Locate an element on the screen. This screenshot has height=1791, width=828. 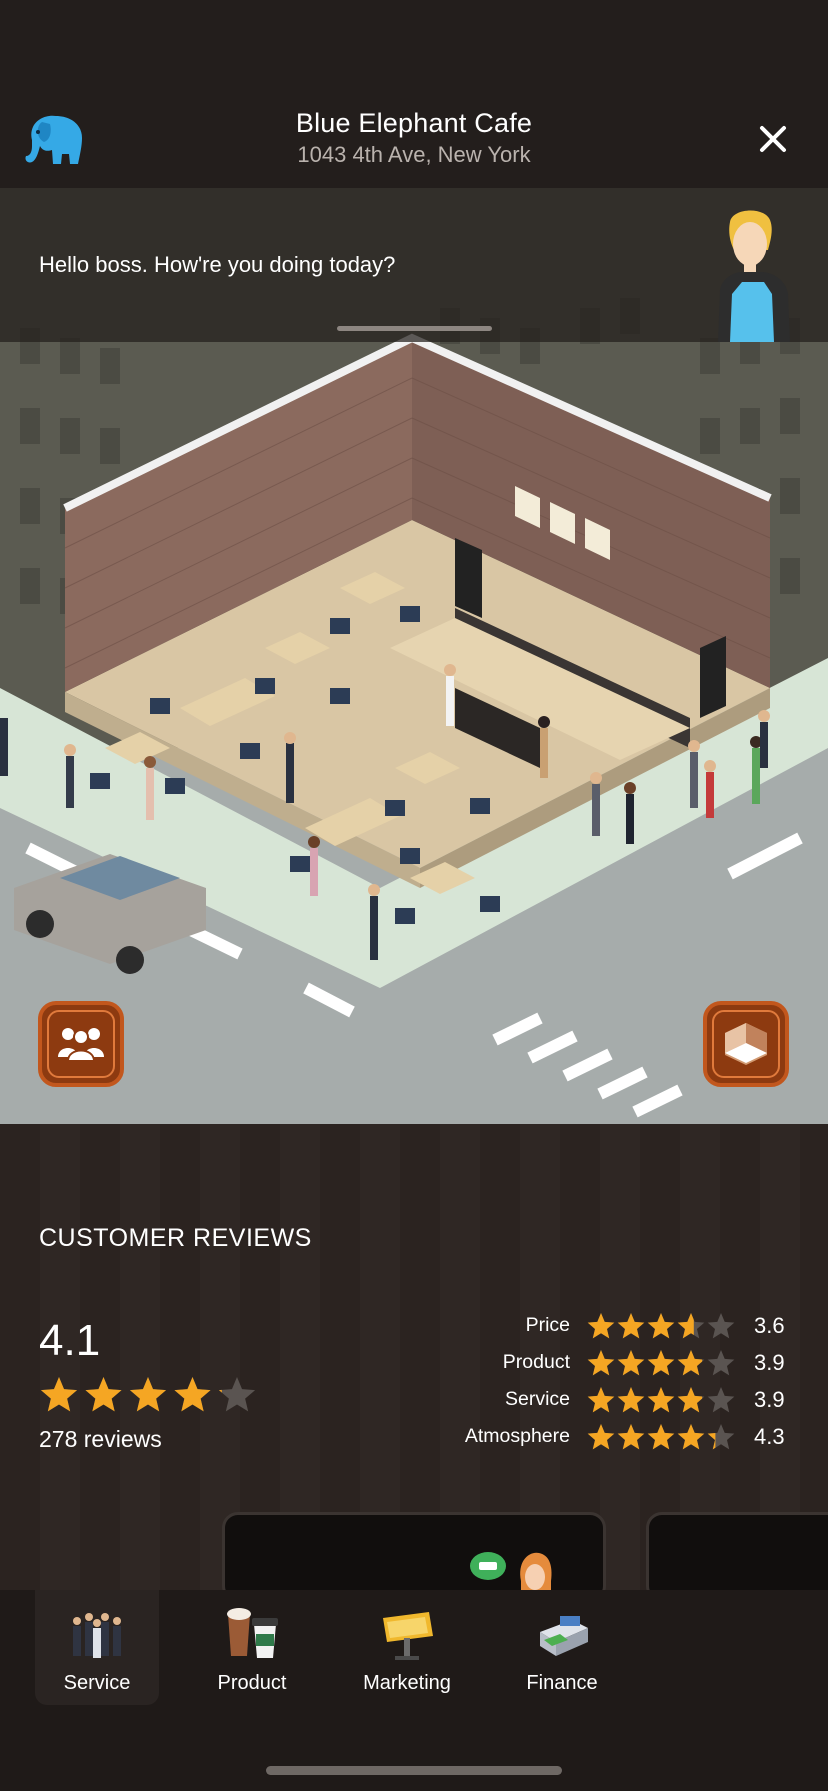
rating-row-product: Product 3.9 is located at coordinates (600, 1364).